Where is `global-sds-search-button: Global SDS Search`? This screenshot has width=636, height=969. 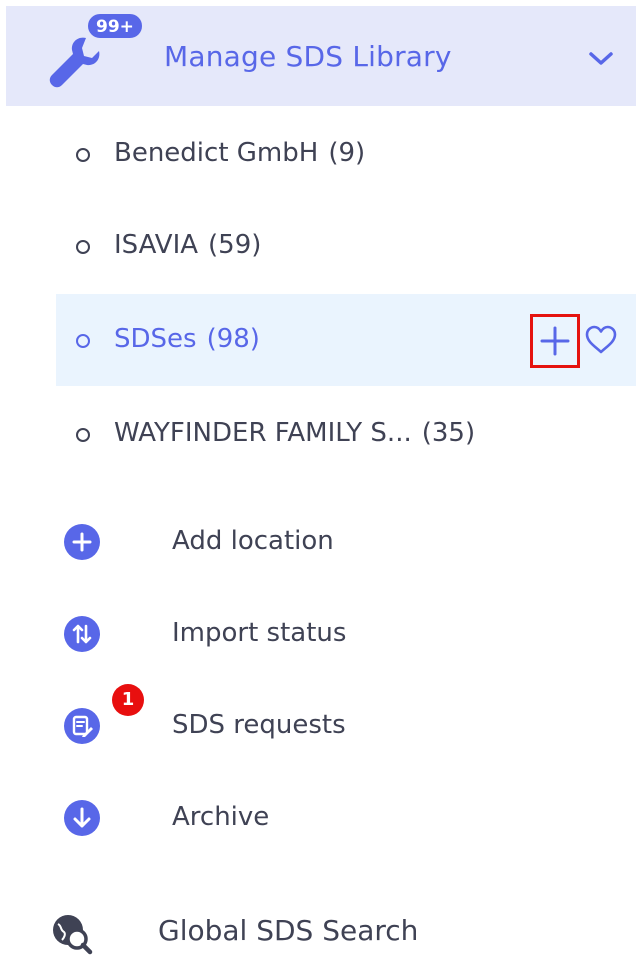
global-sds-search-button: Global SDS Search is located at coordinates (324, 934).